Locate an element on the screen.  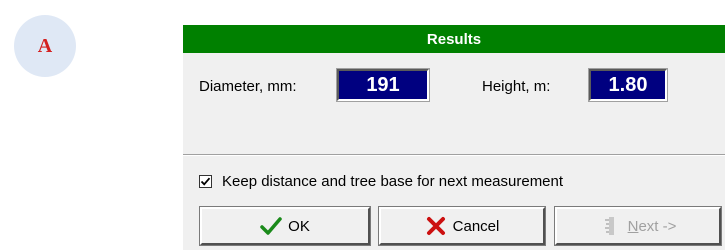
ok-label: OK is located at coordinates (299, 226).